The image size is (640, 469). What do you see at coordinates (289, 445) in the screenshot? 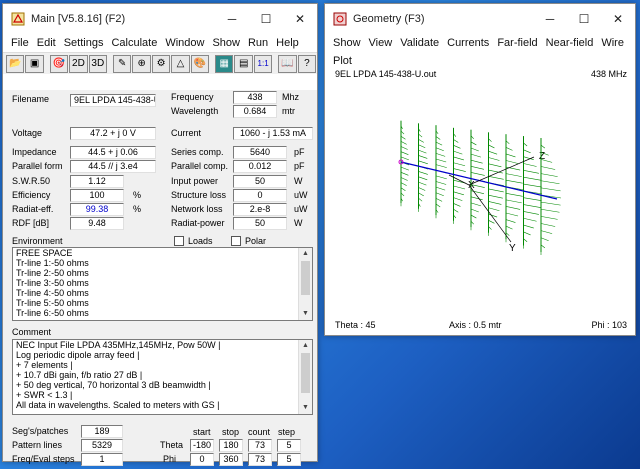
I see `theta-step-field: 5` at bounding box center [289, 445].